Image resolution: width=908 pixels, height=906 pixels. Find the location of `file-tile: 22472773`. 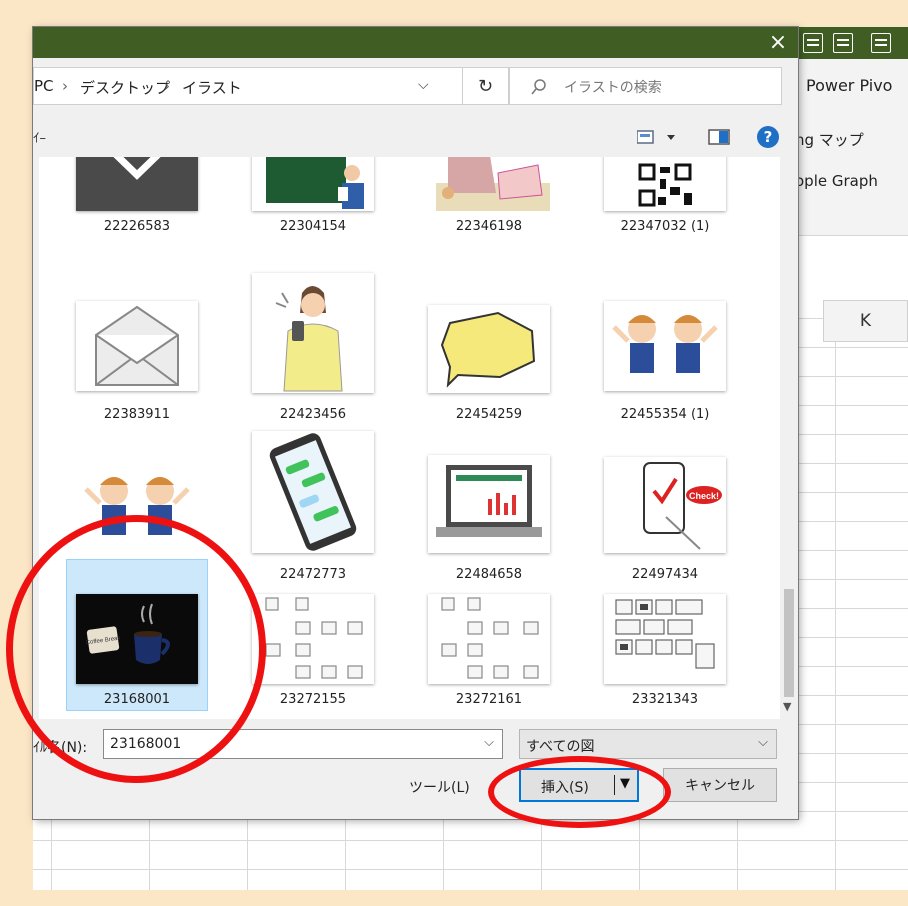

file-tile: 22472773 is located at coordinates (313, 495).